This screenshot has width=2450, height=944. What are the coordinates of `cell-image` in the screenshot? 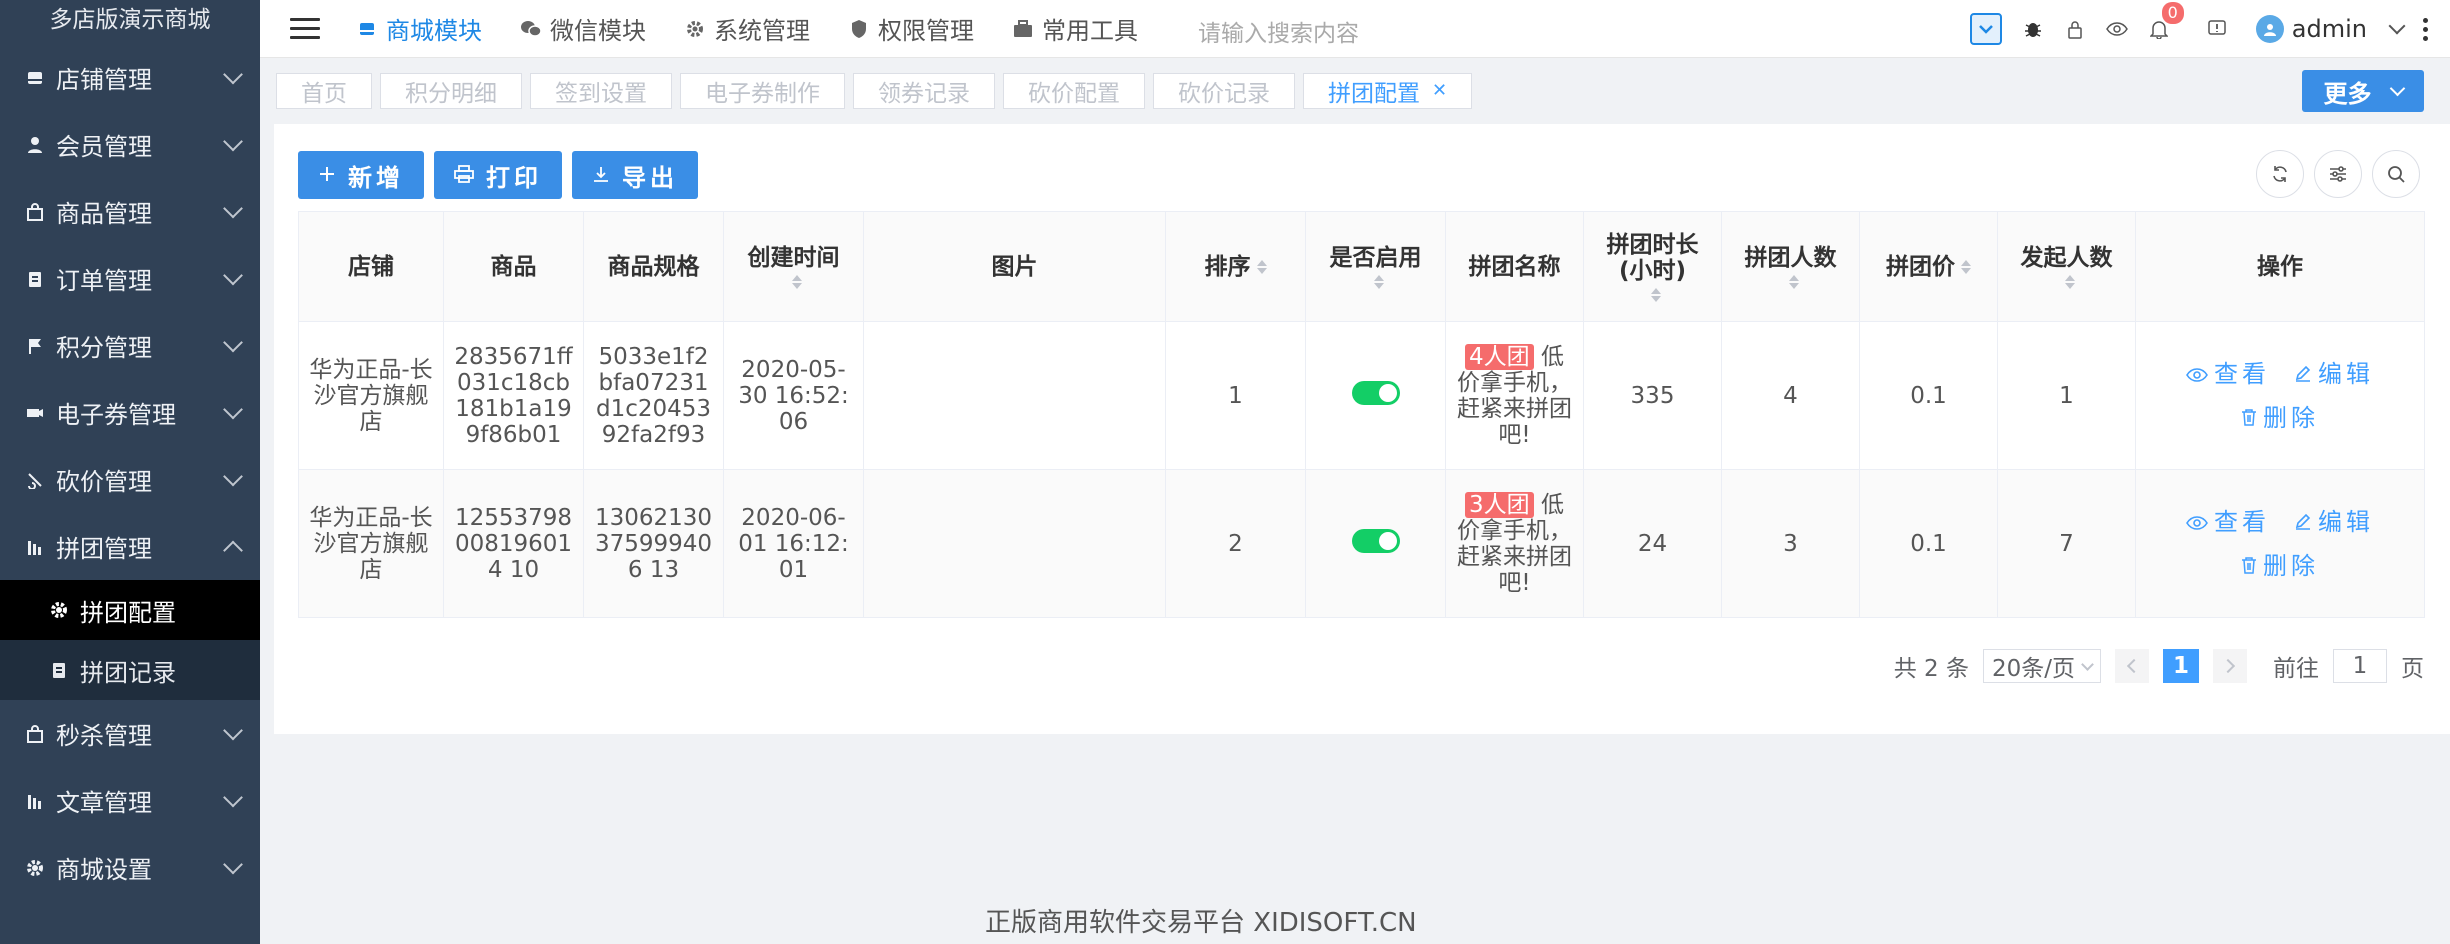 It's located at (1014, 395).